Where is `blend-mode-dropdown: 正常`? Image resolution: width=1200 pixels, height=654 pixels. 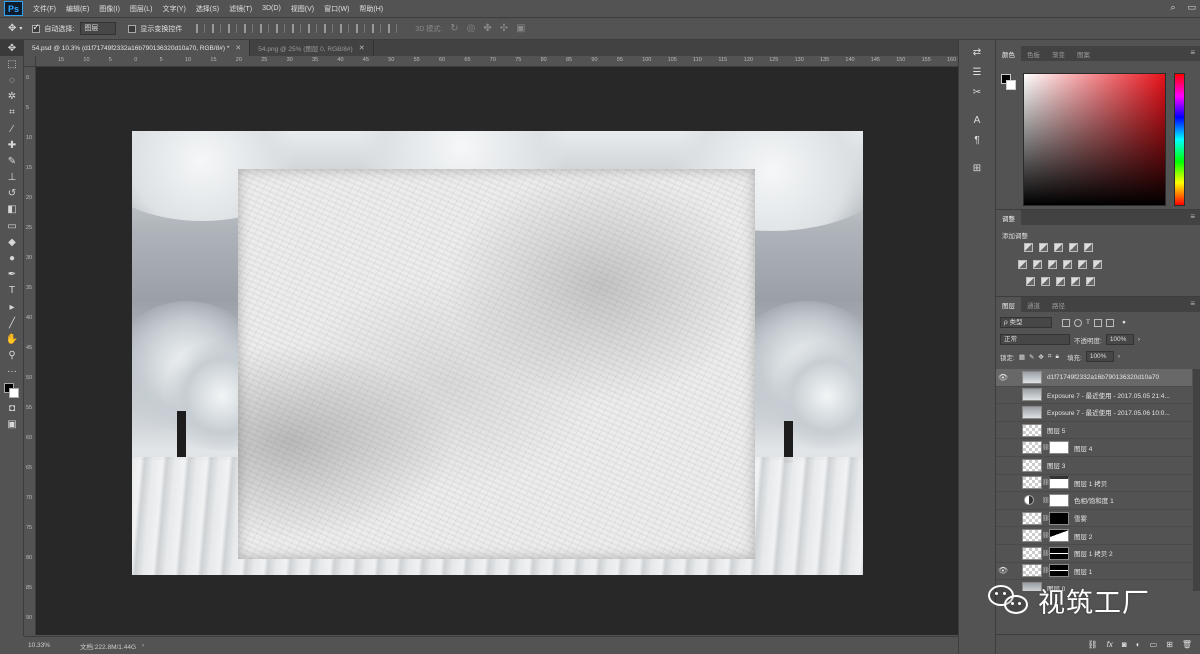
blend-mode-dropdown: 正常 is located at coordinates (1035, 339).